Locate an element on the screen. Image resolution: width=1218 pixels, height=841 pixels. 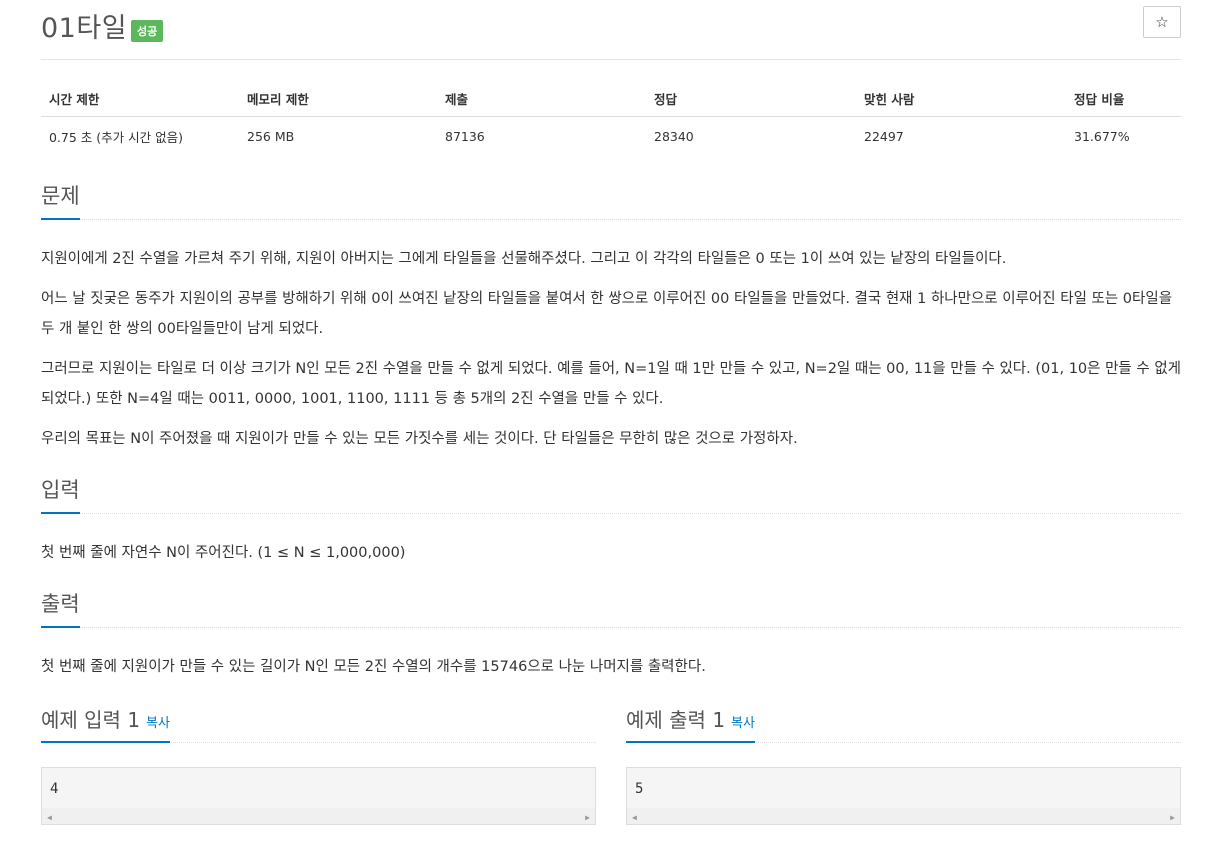
cell-memory-limit: 256 MB is located at coordinates (271, 136).